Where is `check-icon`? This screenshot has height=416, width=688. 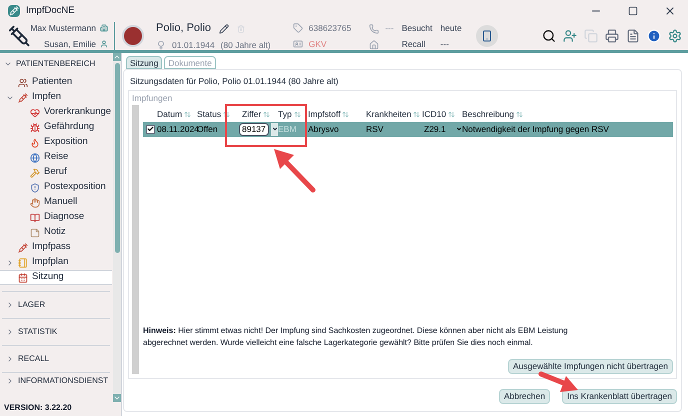
check-icon is located at coordinates (150, 129).